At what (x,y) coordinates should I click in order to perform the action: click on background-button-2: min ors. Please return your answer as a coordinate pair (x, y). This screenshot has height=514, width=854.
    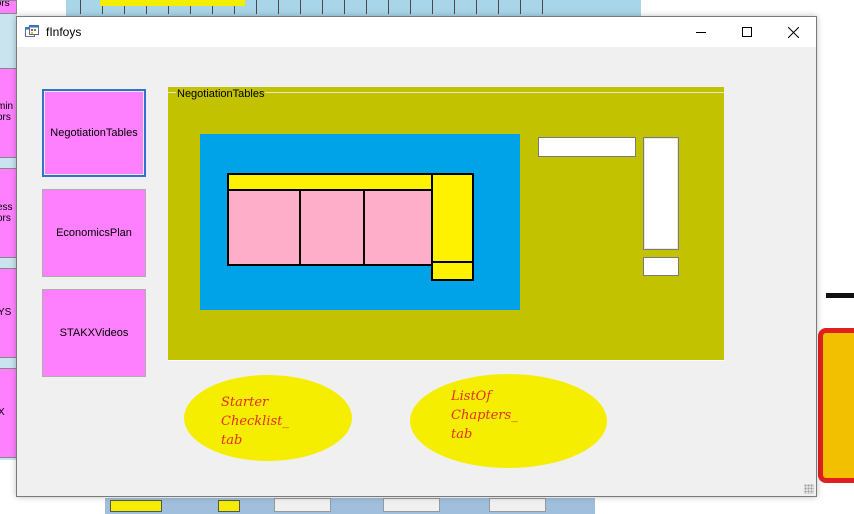
    Looking at the image, I should click on (8, 113).